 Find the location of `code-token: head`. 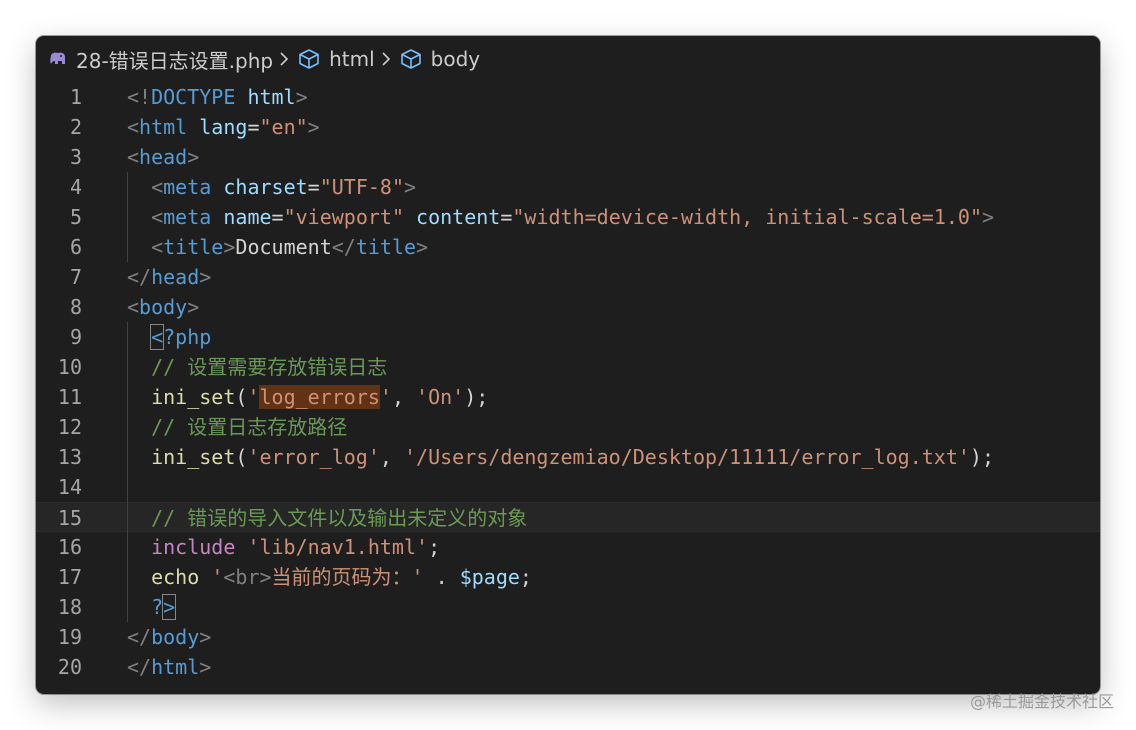

code-token: head is located at coordinates (175, 277).